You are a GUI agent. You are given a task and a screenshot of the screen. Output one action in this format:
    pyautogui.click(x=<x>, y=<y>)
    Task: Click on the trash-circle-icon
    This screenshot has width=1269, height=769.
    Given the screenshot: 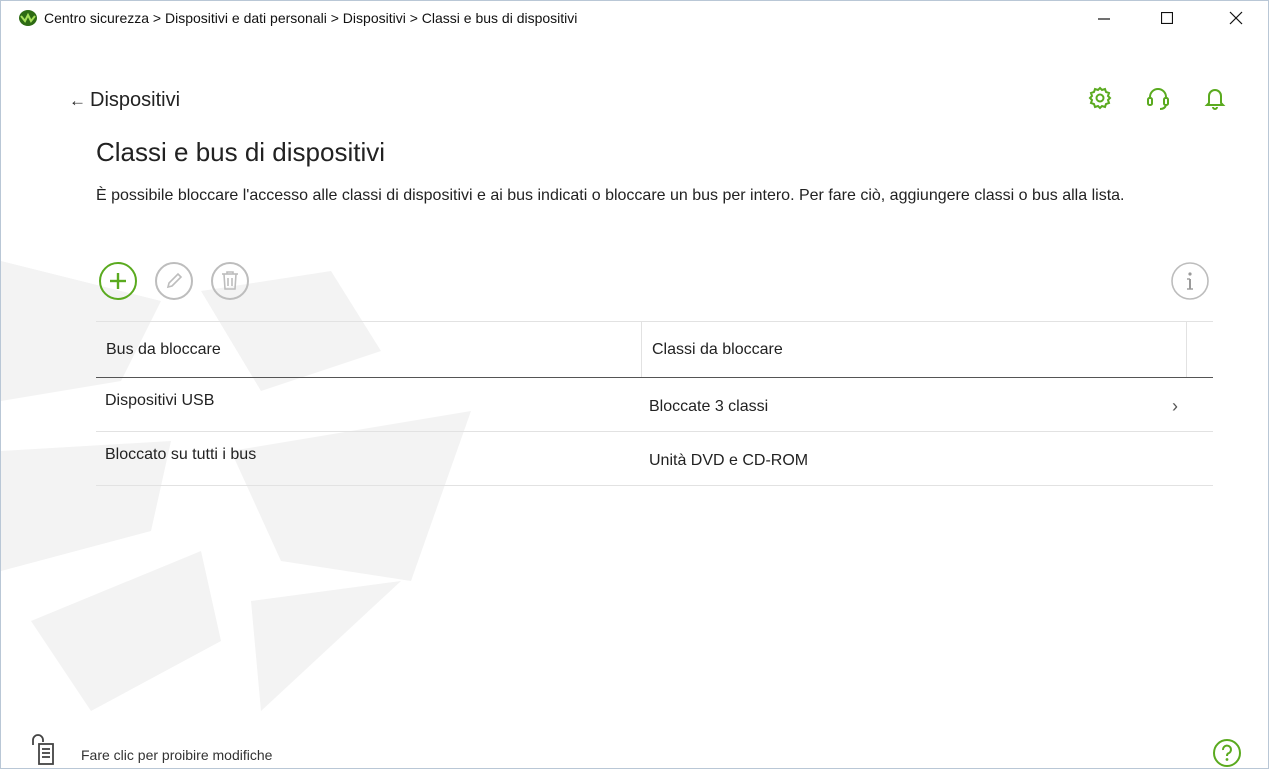 What is the action you would take?
    pyautogui.click(x=230, y=281)
    